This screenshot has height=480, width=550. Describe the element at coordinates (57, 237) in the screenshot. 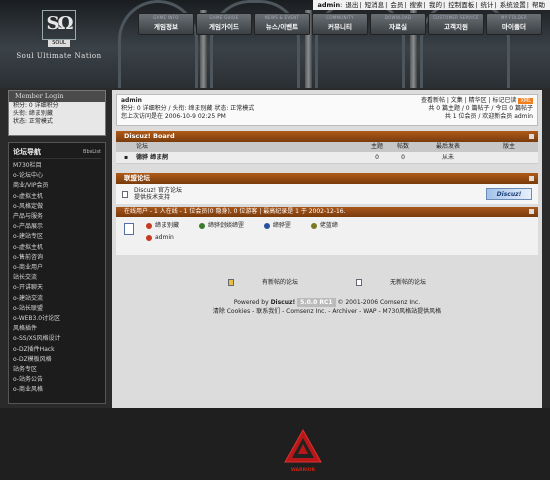

I see `forum-nav-item: o-建站专区` at that location.